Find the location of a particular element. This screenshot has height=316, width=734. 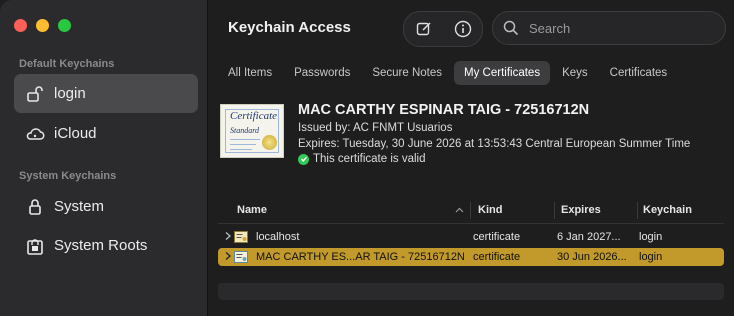

certificate-image: Certificate Standard is located at coordinates (252, 131).